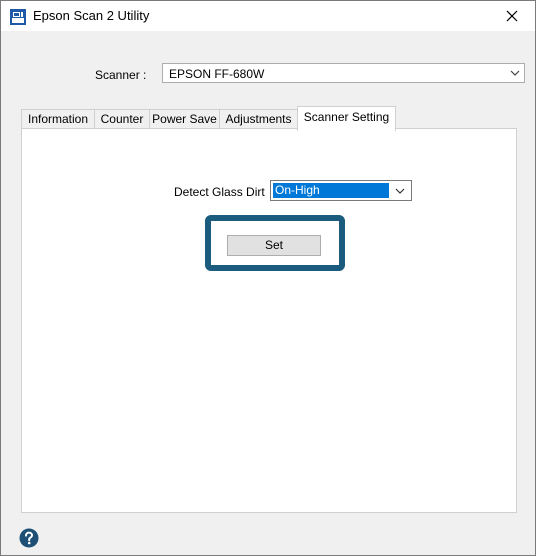  I want to click on scanner-dropdown: EPSON FF-680W, so click(343, 73).